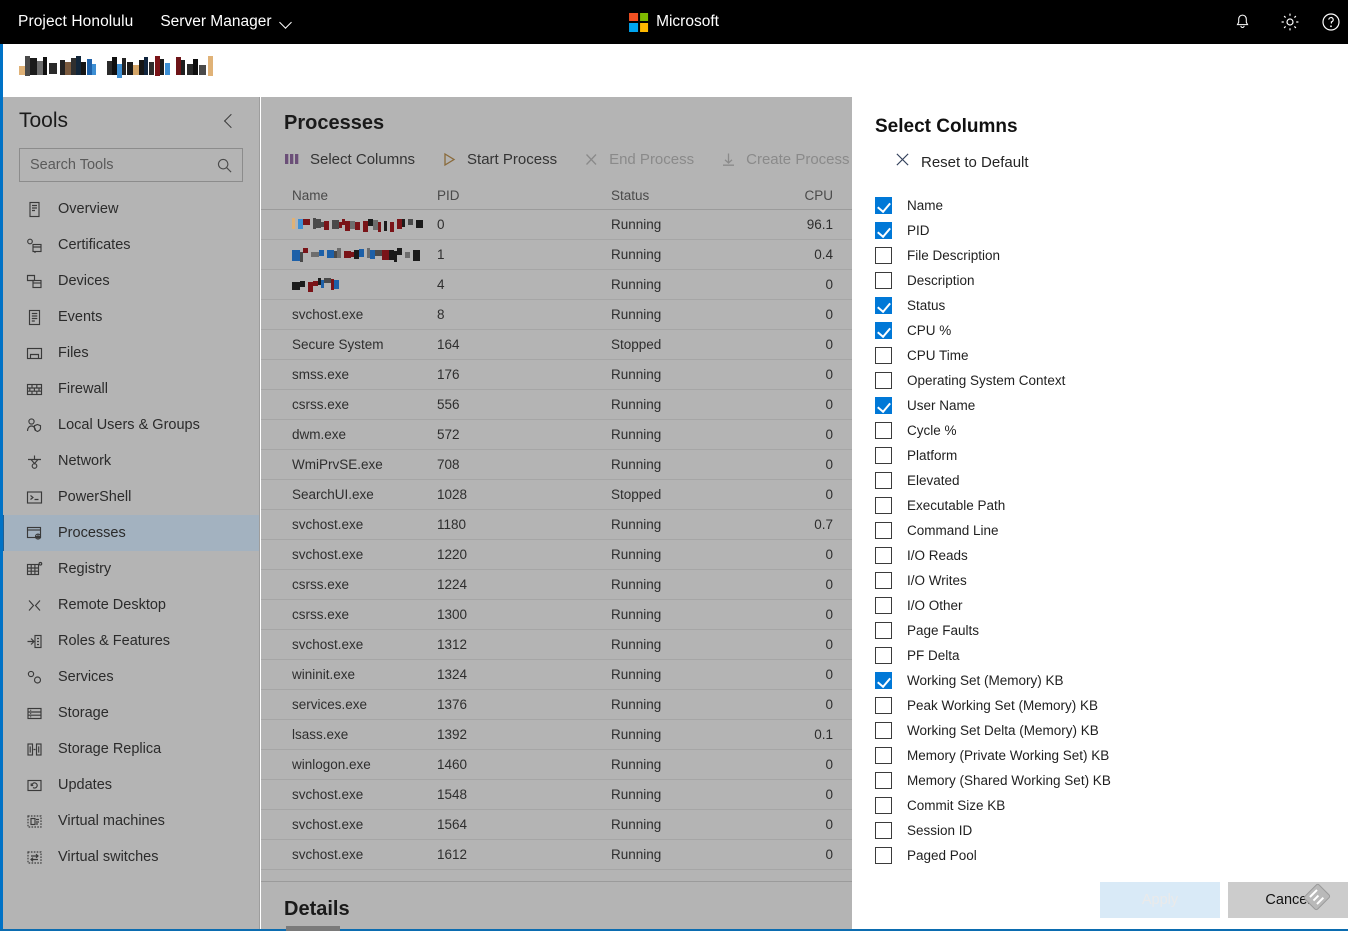 Image resolution: width=1348 pixels, height=931 pixels. Describe the element at coordinates (131, 713) in the screenshot. I see `sidebar-item-storage: Storage` at that location.